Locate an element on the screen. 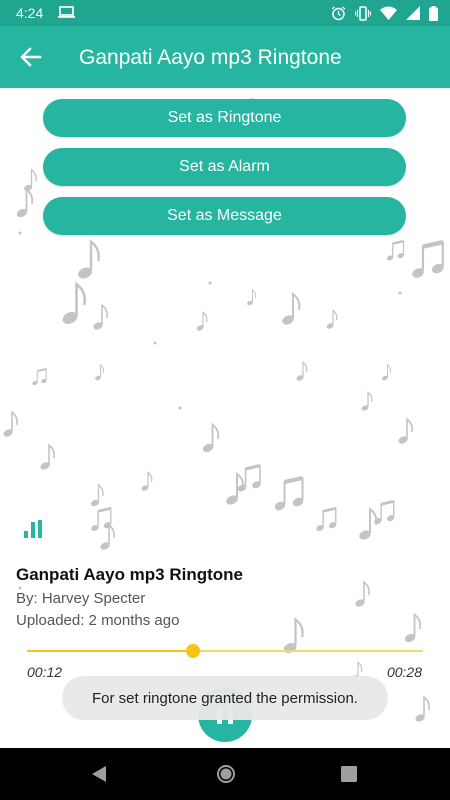 This screenshot has height=800, width=450. circle-home-icon is located at coordinates (226, 774).